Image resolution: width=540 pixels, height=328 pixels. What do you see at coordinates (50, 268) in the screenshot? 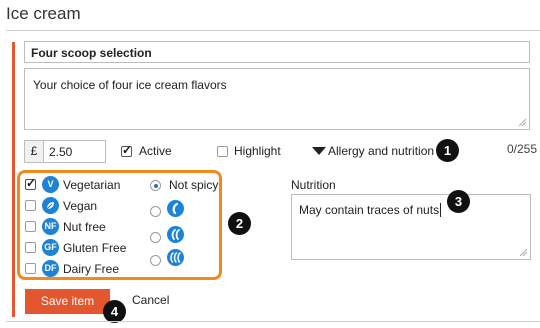
I see `dairy-free-icon: DF` at bounding box center [50, 268].